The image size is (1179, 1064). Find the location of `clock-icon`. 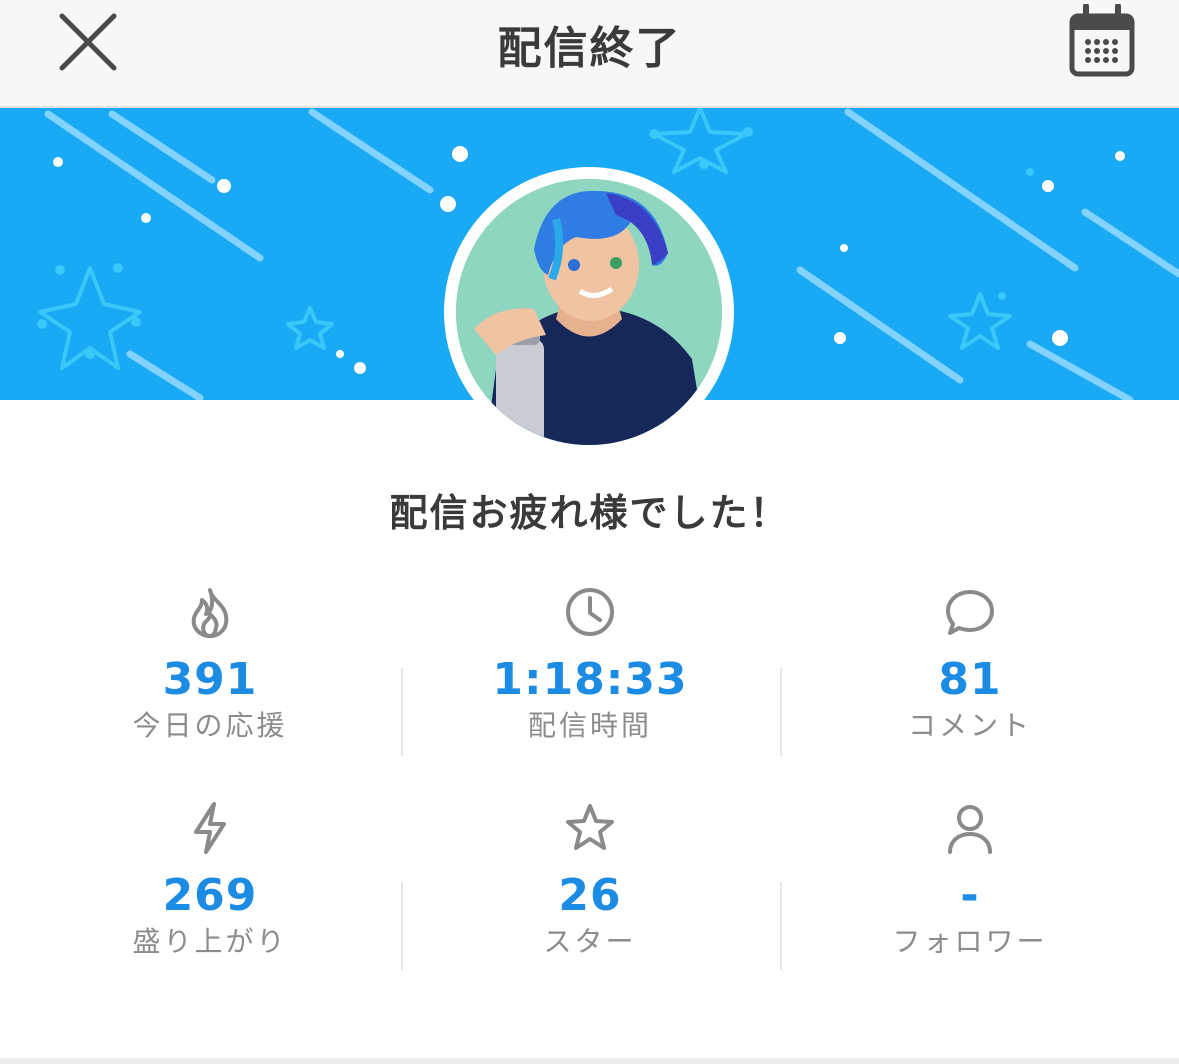

clock-icon is located at coordinates (590, 612).